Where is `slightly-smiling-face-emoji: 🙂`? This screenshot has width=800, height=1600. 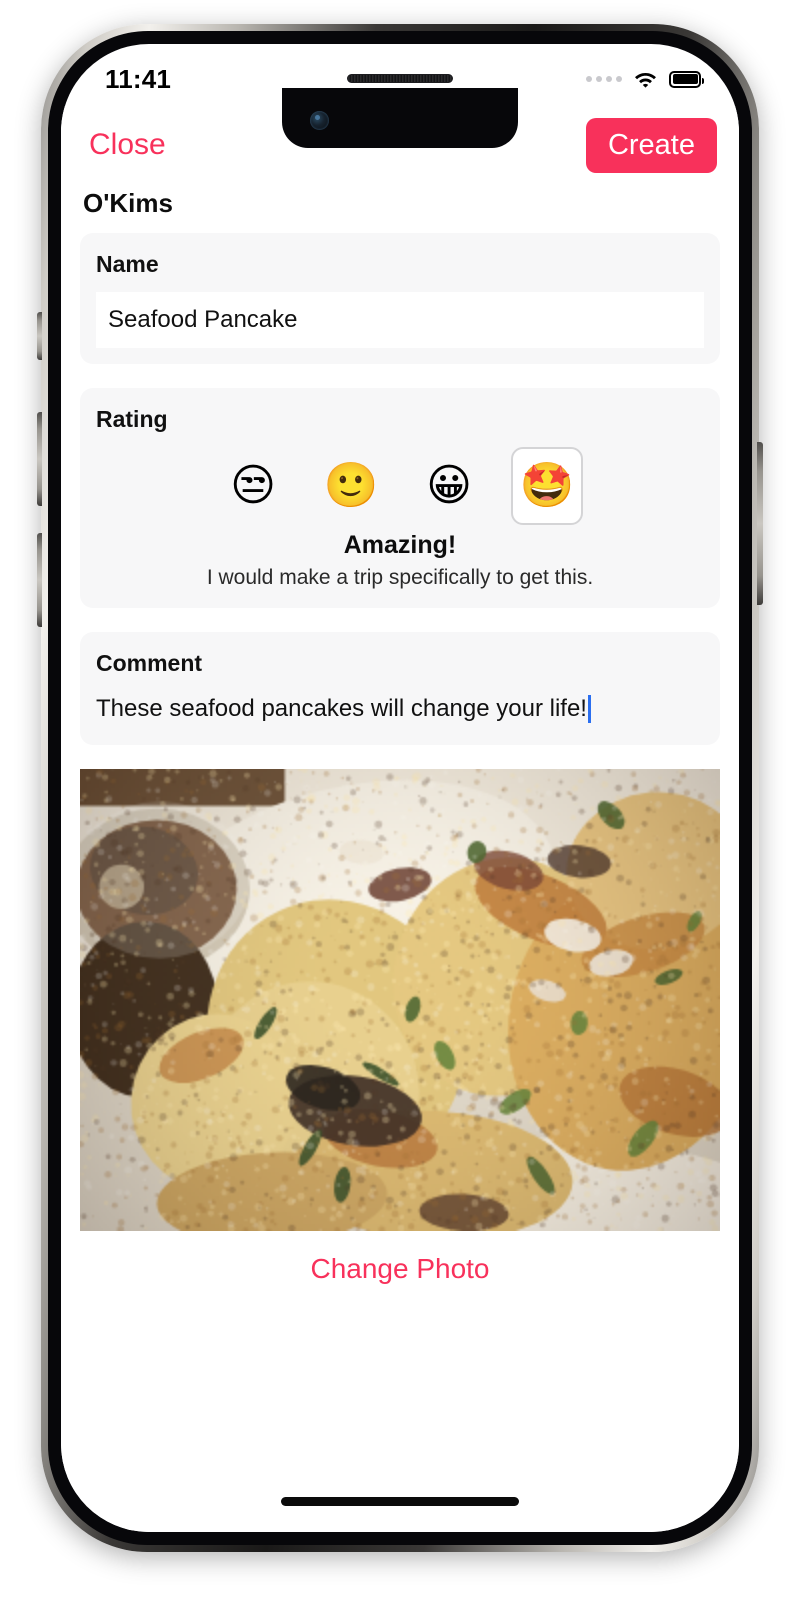 slightly-smiling-face-emoji: 🙂 is located at coordinates (351, 486).